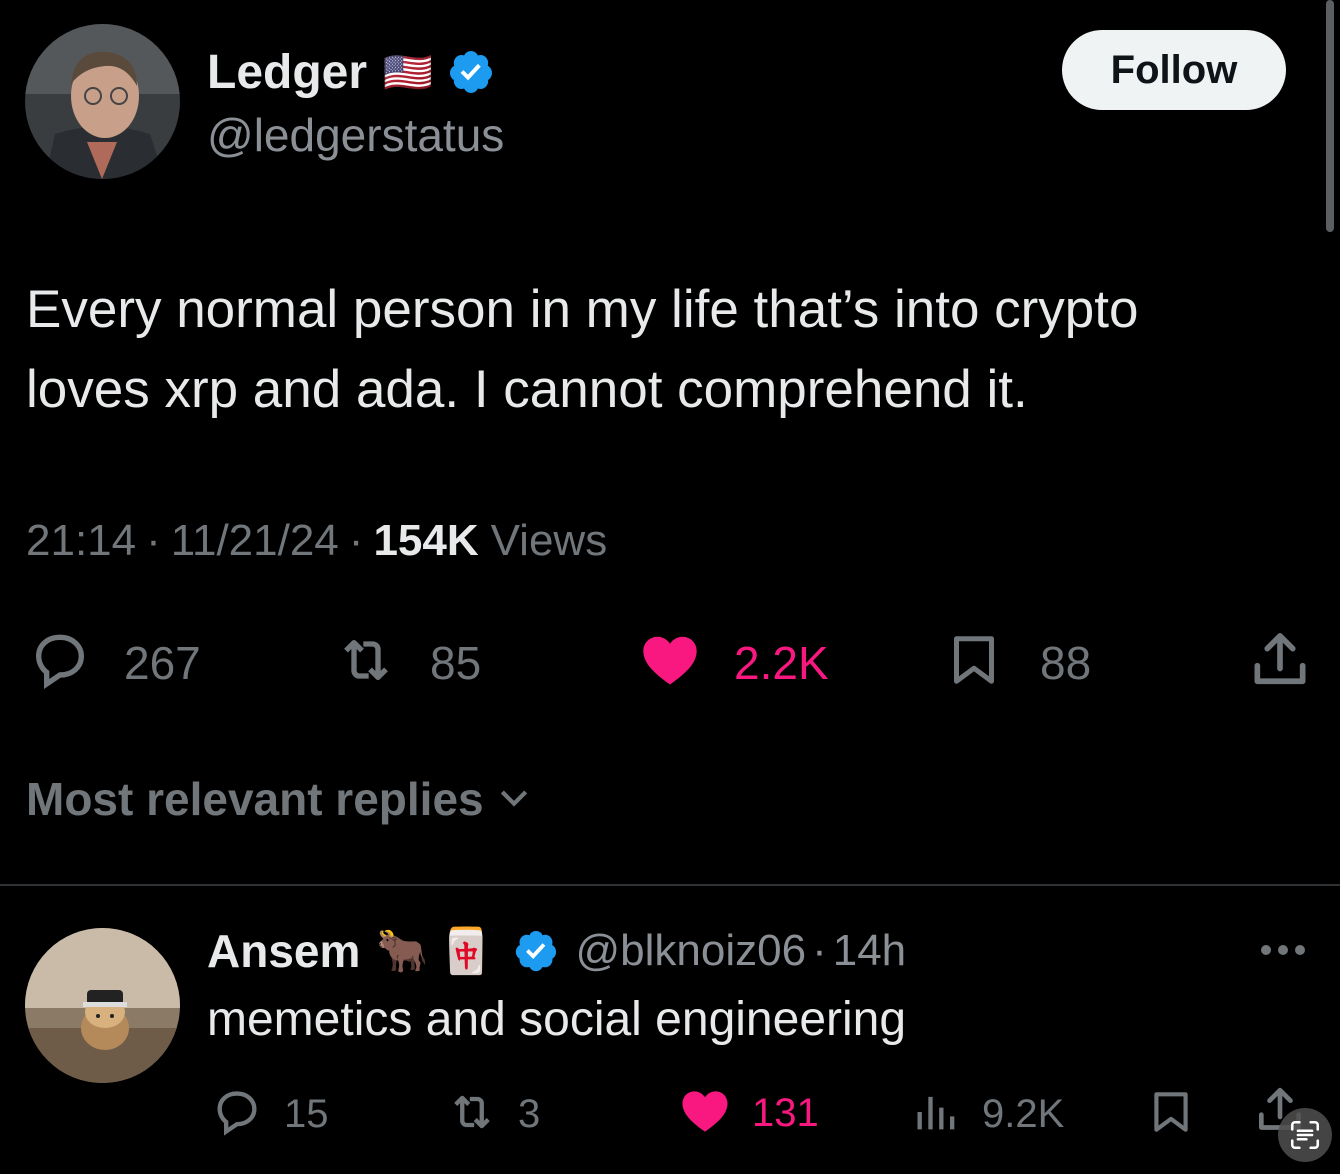 This screenshot has height=1174, width=1340. Describe the element at coordinates (781, 662) in the screenshot. I see `like-count: 2.2K` at that location.